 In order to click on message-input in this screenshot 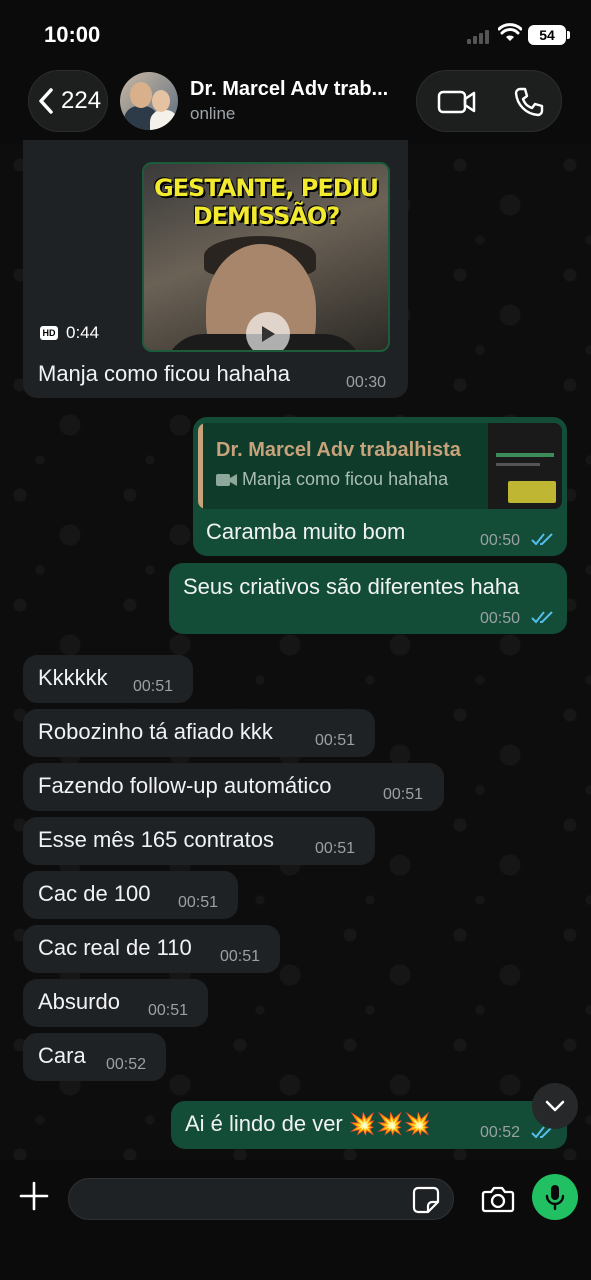, I will do `click(261, 1199)`.